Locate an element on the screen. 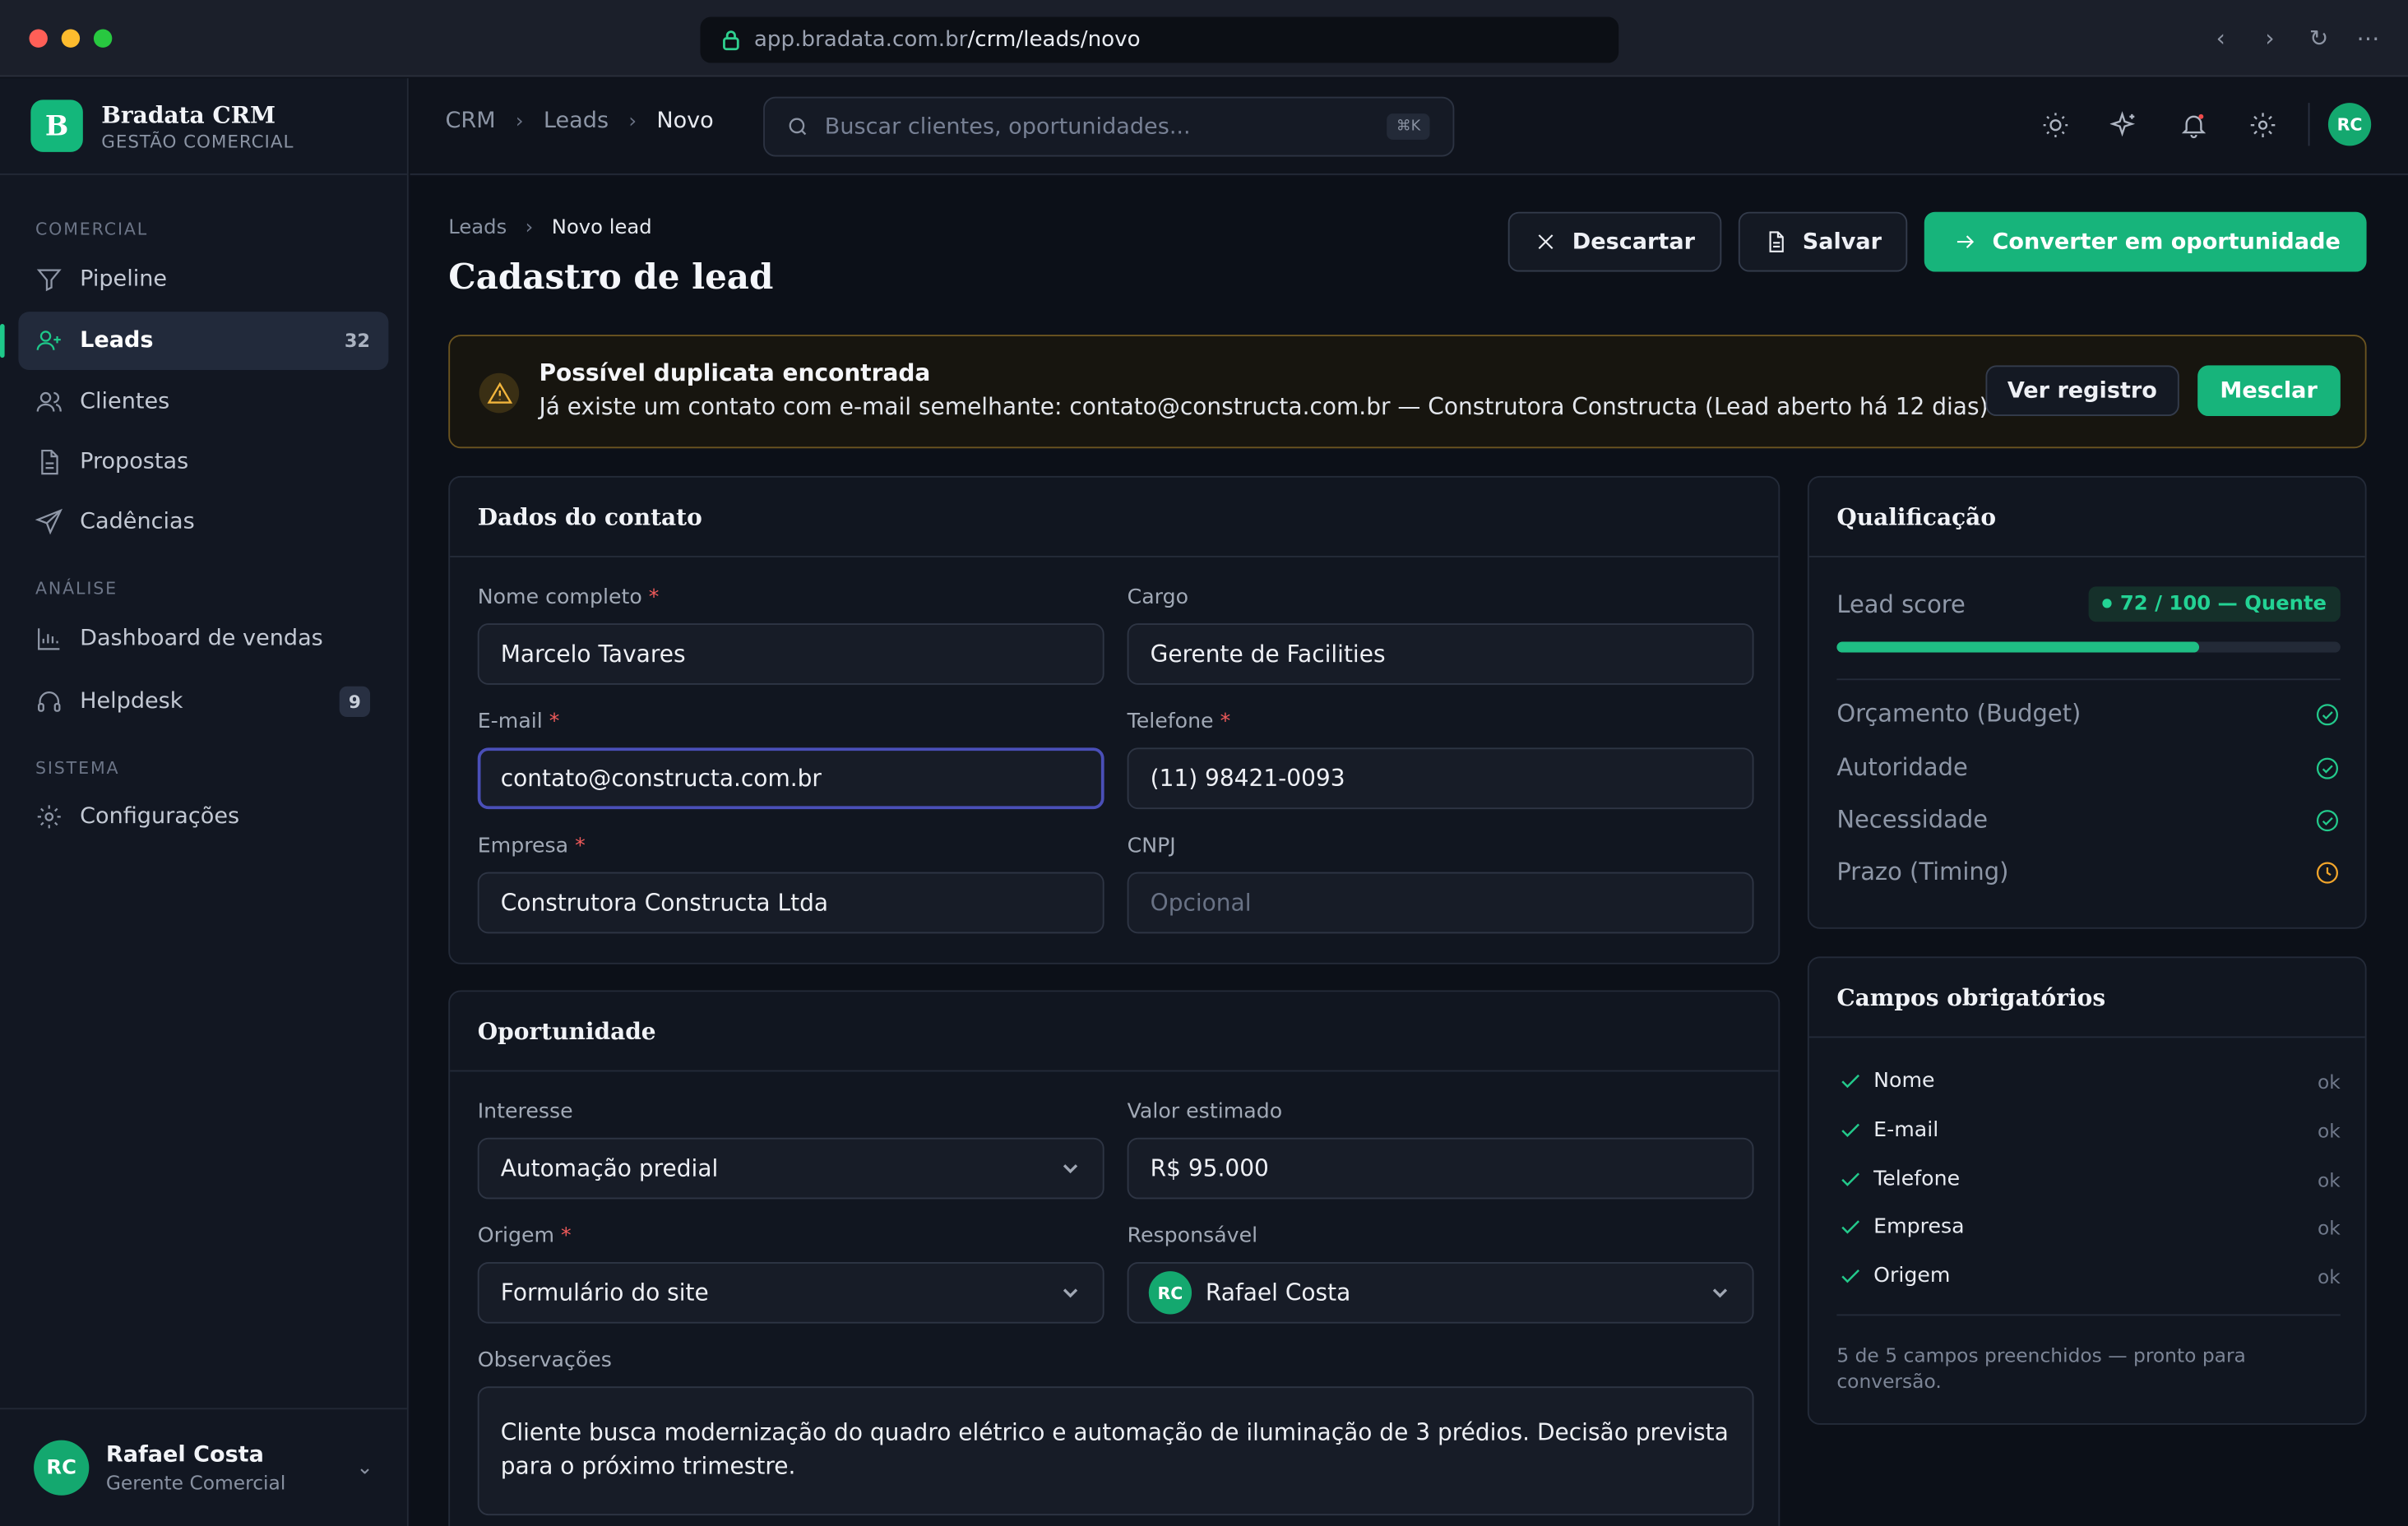  value-input: R$ 95.000 is located at coordinates (1440, 1168).